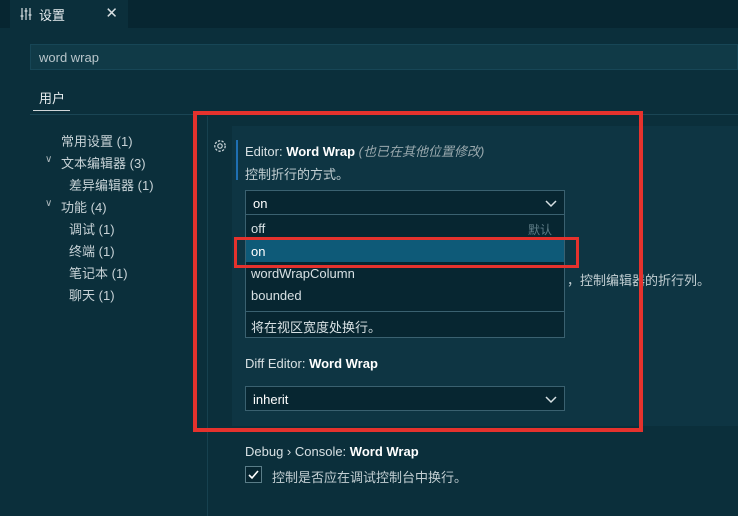  Describe the element at coordinates (297, 451) in the screenshot. I see `setting-category: Debug › Console:` at that location.